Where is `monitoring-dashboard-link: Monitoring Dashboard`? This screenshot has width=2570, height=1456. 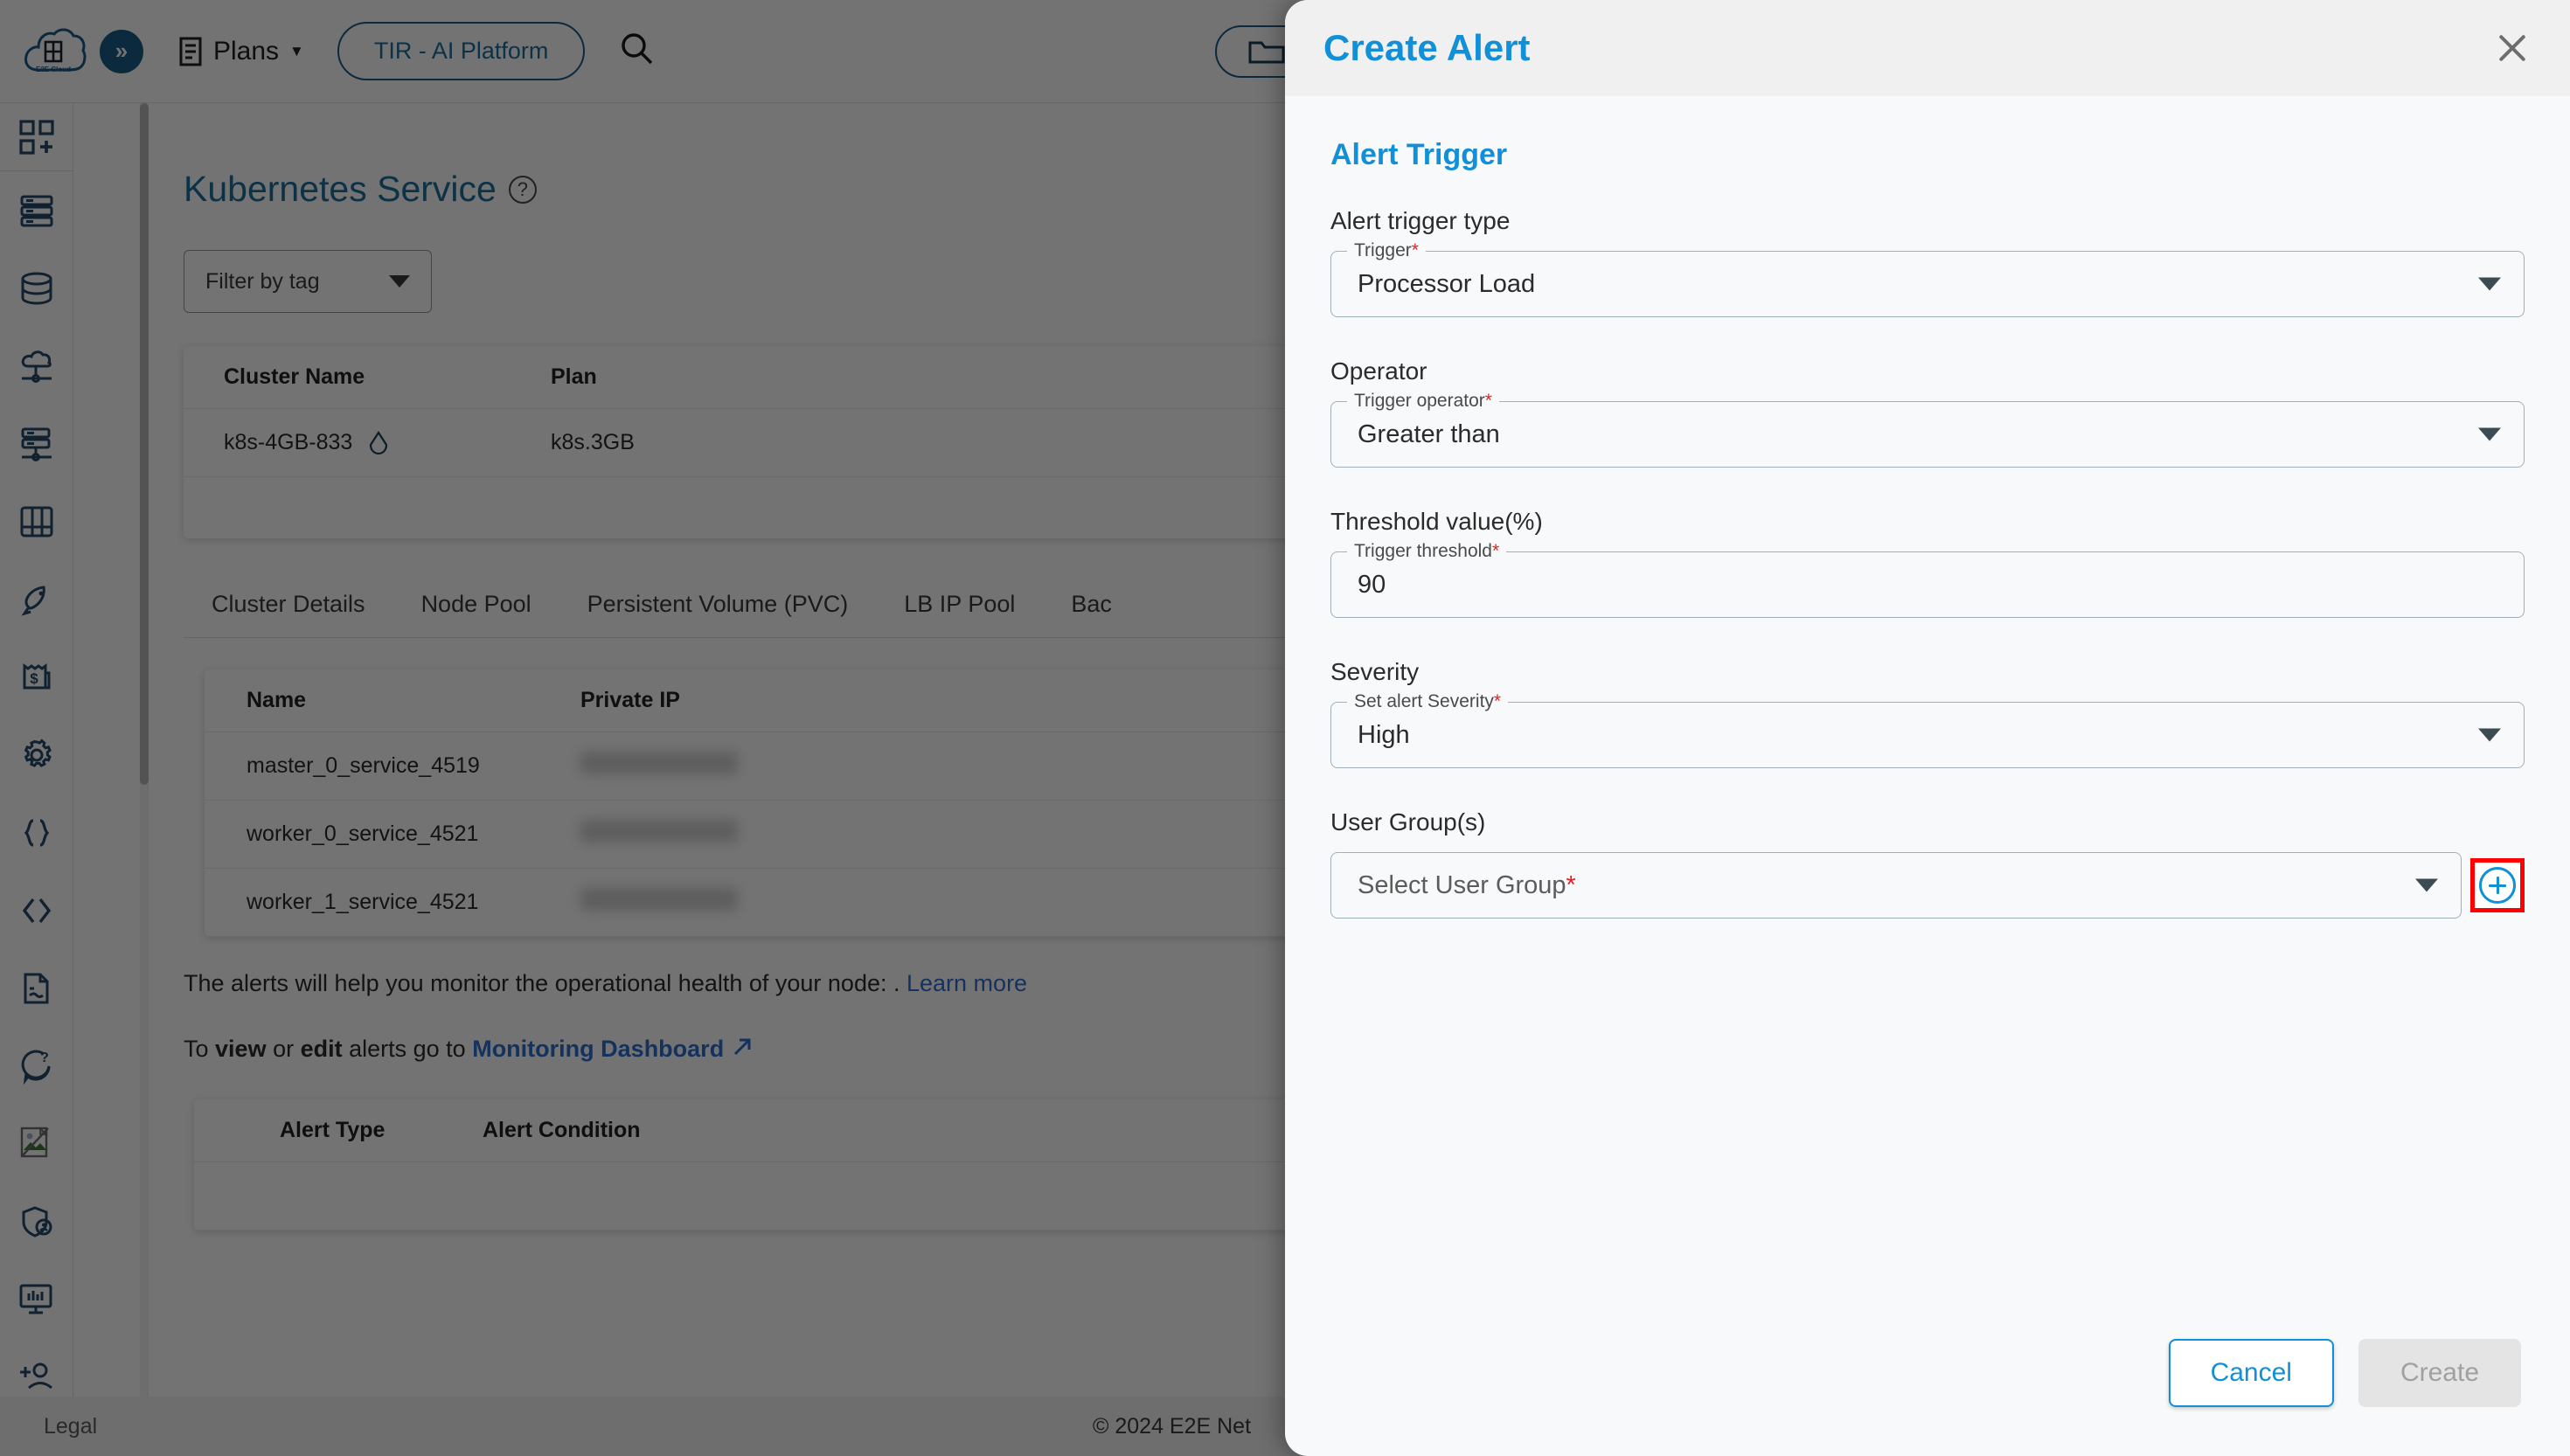
monitoring-dashboard-link: Monitoring Dashboard is located at coordinates (598, 1049).